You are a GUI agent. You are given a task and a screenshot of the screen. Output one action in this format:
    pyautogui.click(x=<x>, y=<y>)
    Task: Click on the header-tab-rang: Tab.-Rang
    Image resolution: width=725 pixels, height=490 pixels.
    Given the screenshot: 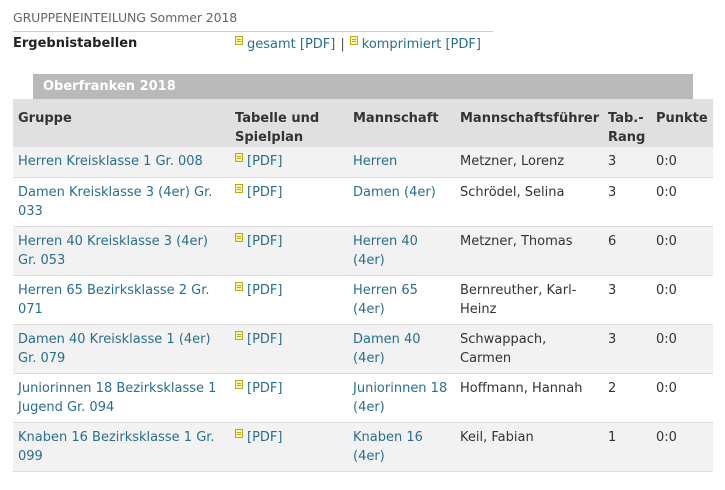 What is the action you would take?
    pyautogui.click(x=627, y=123)
    